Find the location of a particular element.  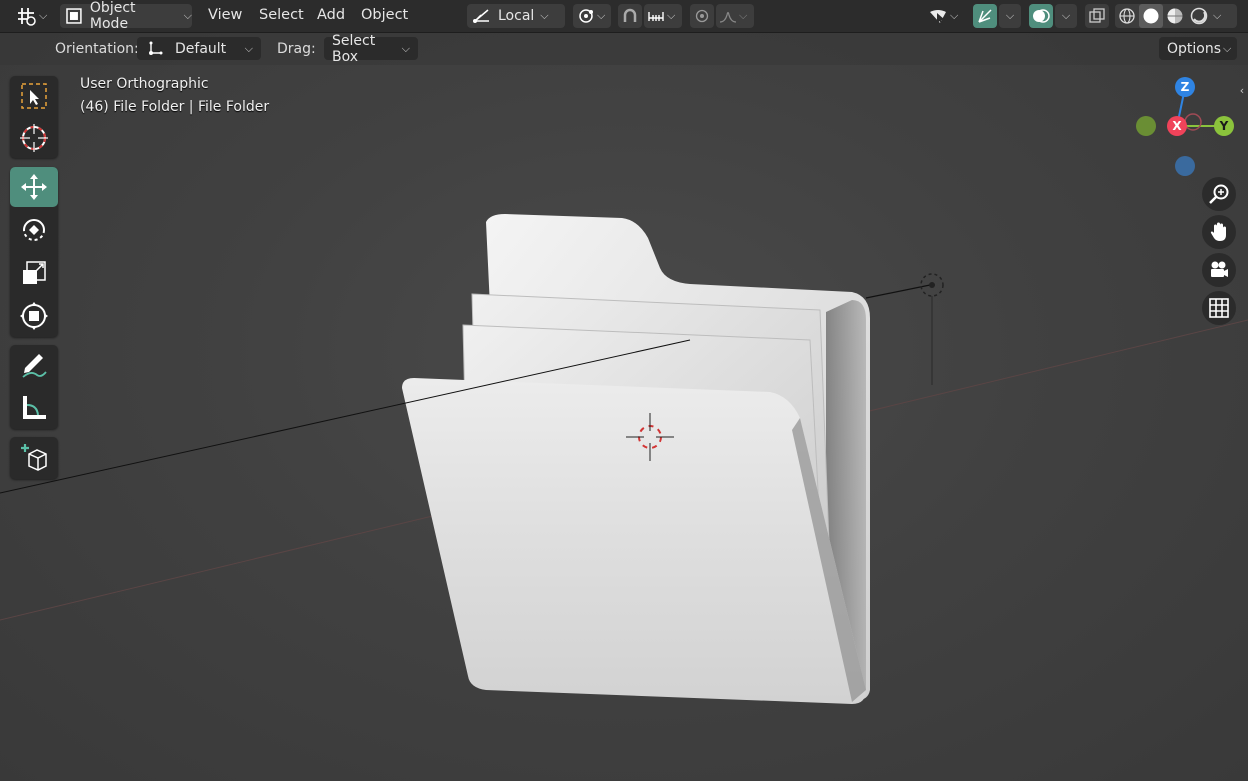

scale-icon is located at coordinates (34, 272).